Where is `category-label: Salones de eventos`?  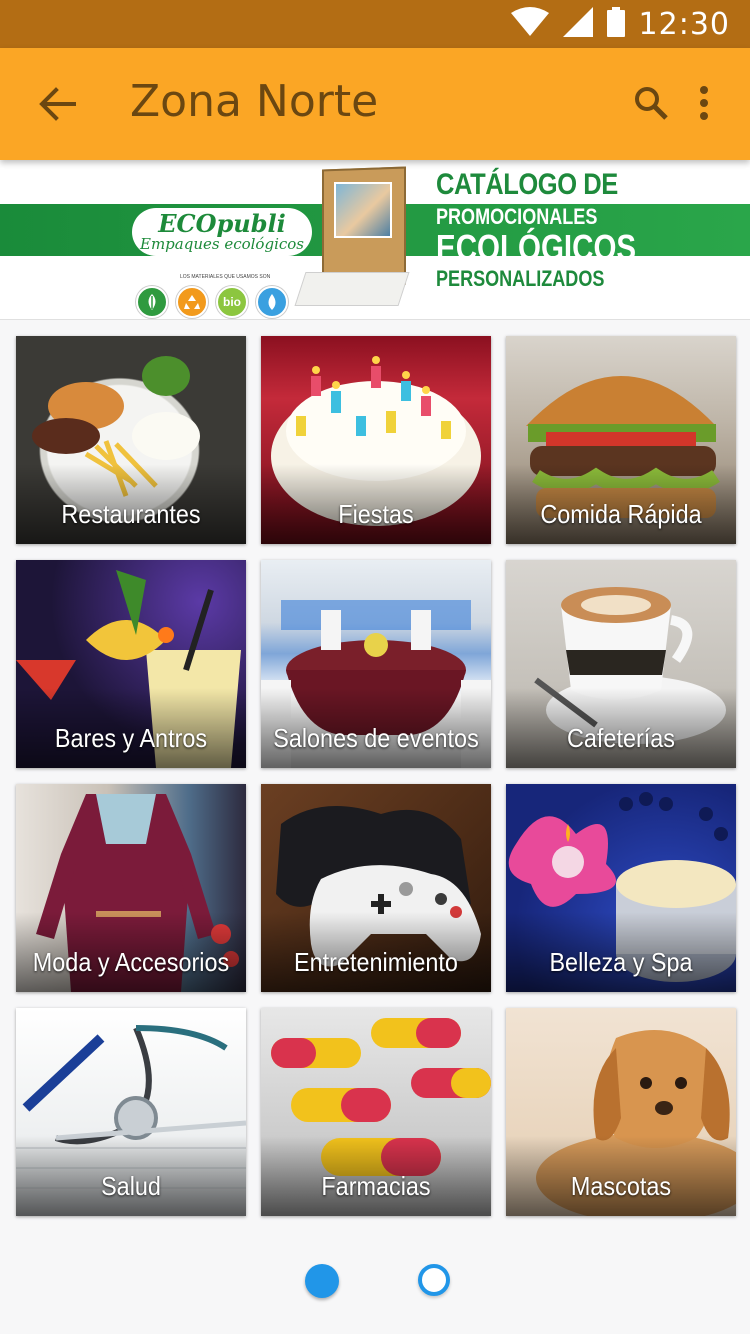 category-label: Salones de eventos is located at coordinates (376, 738).